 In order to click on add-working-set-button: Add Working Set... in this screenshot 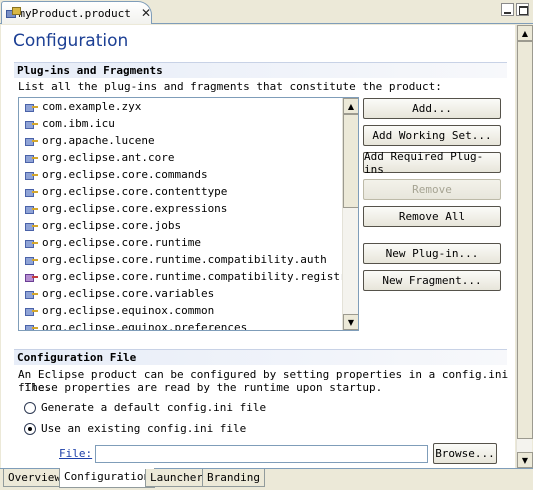, I will do `click(432, 135)`.